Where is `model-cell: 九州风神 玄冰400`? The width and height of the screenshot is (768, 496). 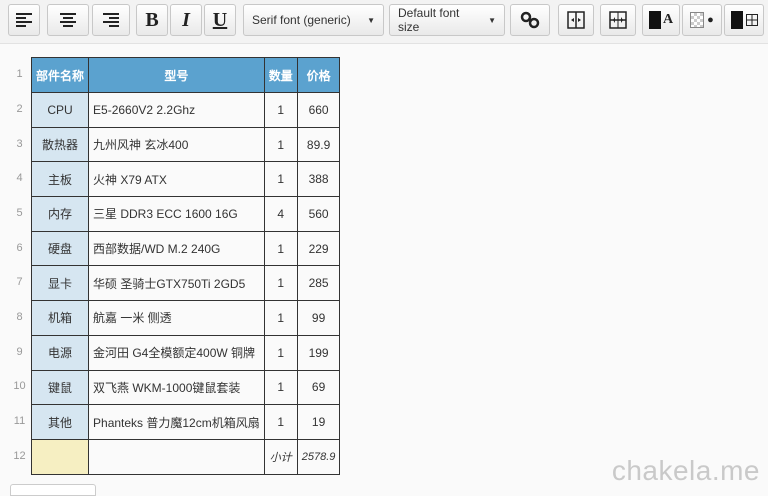 model-cell: 九州风神 玄冰400 is located at coordinates (176, 144).